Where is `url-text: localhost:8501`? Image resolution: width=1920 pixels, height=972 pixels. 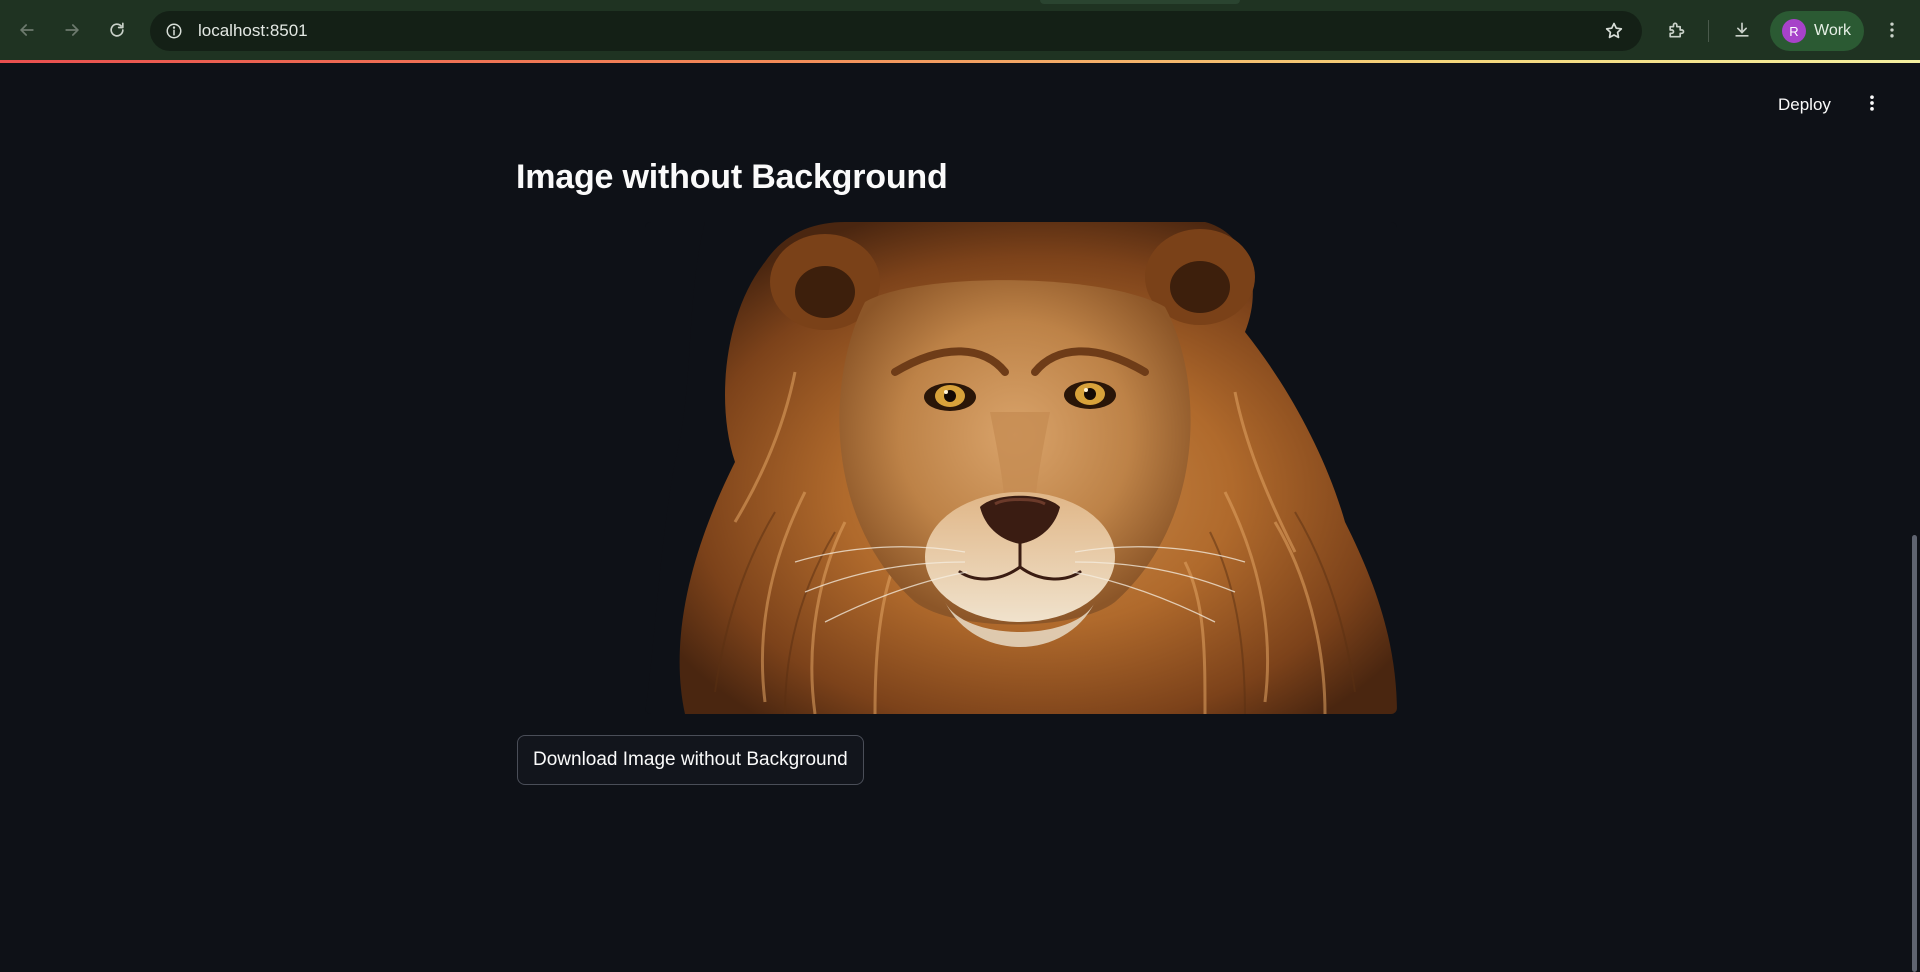
url-text: localhost:8501 is located at coordinates (899, 31).